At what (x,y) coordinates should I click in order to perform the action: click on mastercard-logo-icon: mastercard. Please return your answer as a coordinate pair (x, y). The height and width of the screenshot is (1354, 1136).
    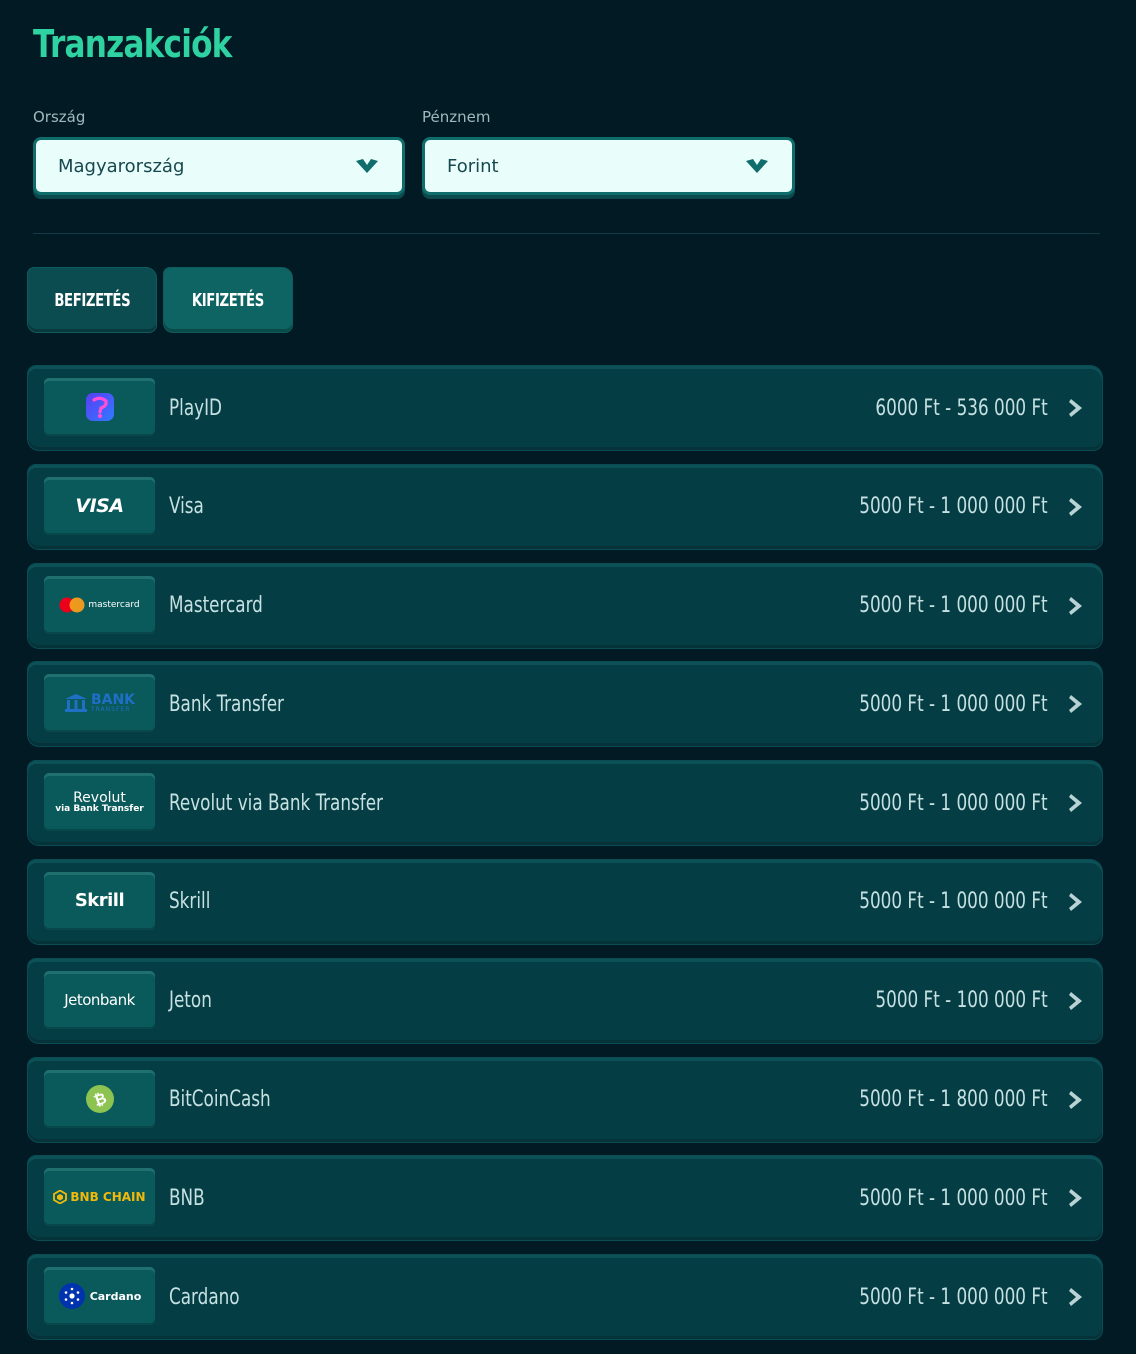
    Looking at the image, I should click on (99, 604).